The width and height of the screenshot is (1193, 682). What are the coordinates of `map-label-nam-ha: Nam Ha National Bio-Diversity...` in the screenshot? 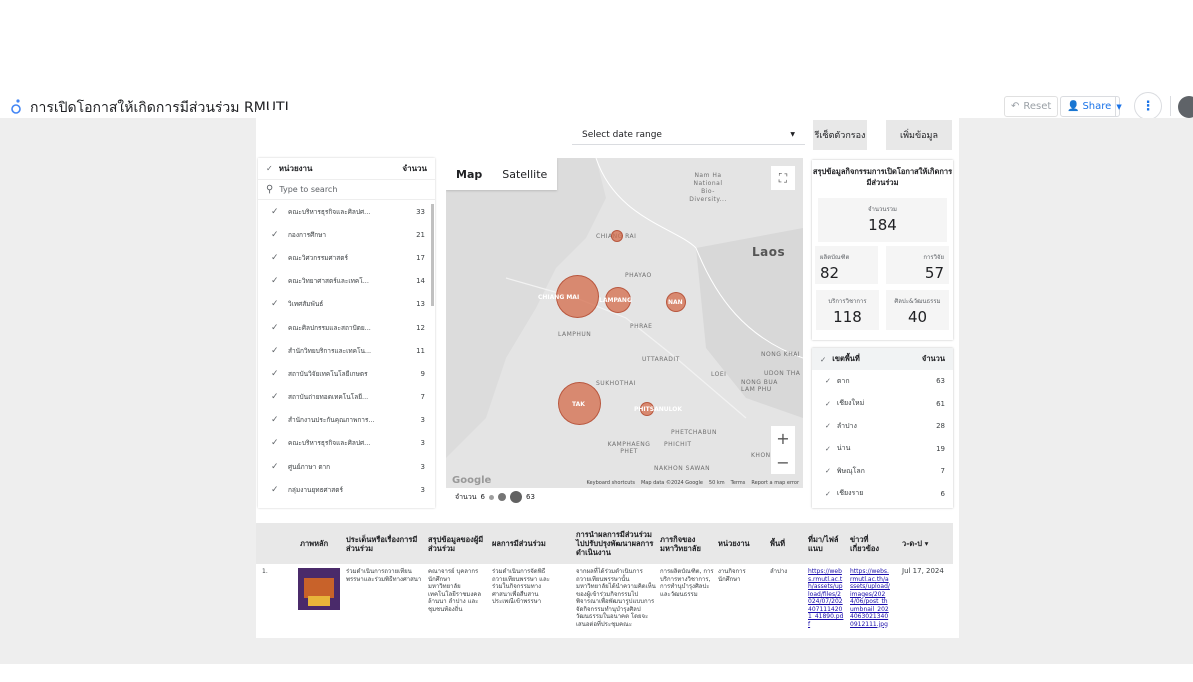 It's located at (708, 187).